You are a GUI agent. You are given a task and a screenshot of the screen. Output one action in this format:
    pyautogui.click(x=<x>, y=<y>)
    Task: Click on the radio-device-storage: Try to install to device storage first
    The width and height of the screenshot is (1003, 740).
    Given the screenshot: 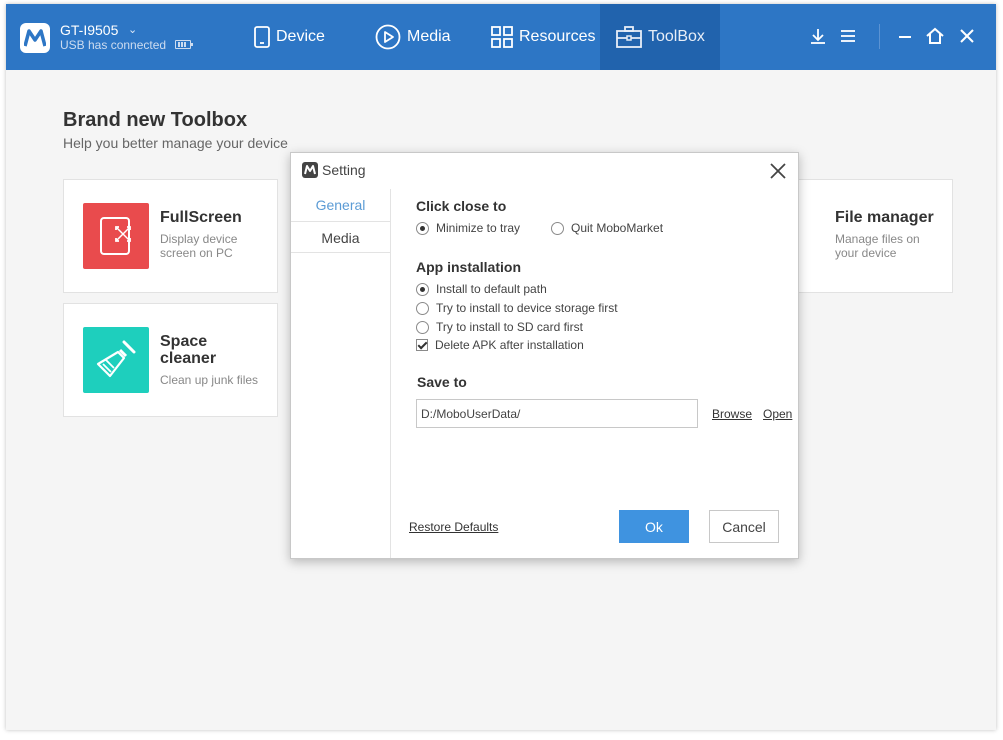 What is the action you would take?
    pyautogui.click(x=517, y=308)
    